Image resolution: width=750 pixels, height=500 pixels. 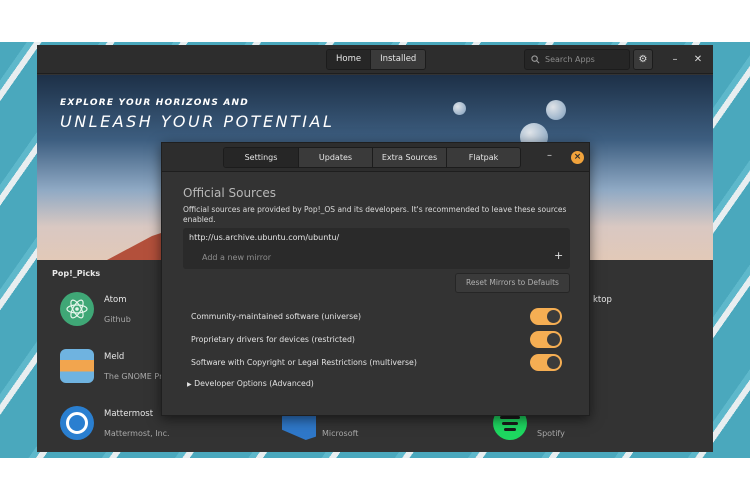 I want to click on dialog-close-button: ×, so click(x=577, y=157).